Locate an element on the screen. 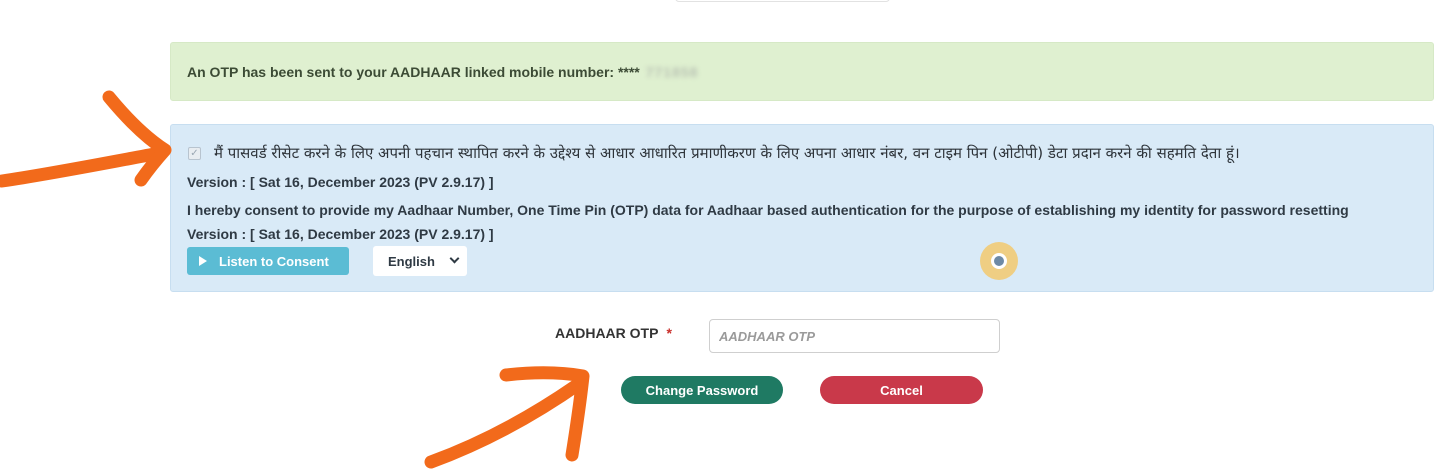 This screenshot has width=1436, height=469. required-mark: * is located at coordinates (669, 333).